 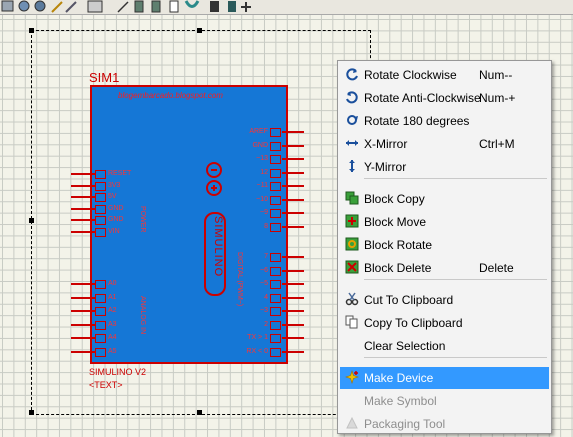 What do you see at coordinates (444, 199) in the screenshot?
I see `menu-item-block-copy: Block Copy` at bounding box center [444, 199].